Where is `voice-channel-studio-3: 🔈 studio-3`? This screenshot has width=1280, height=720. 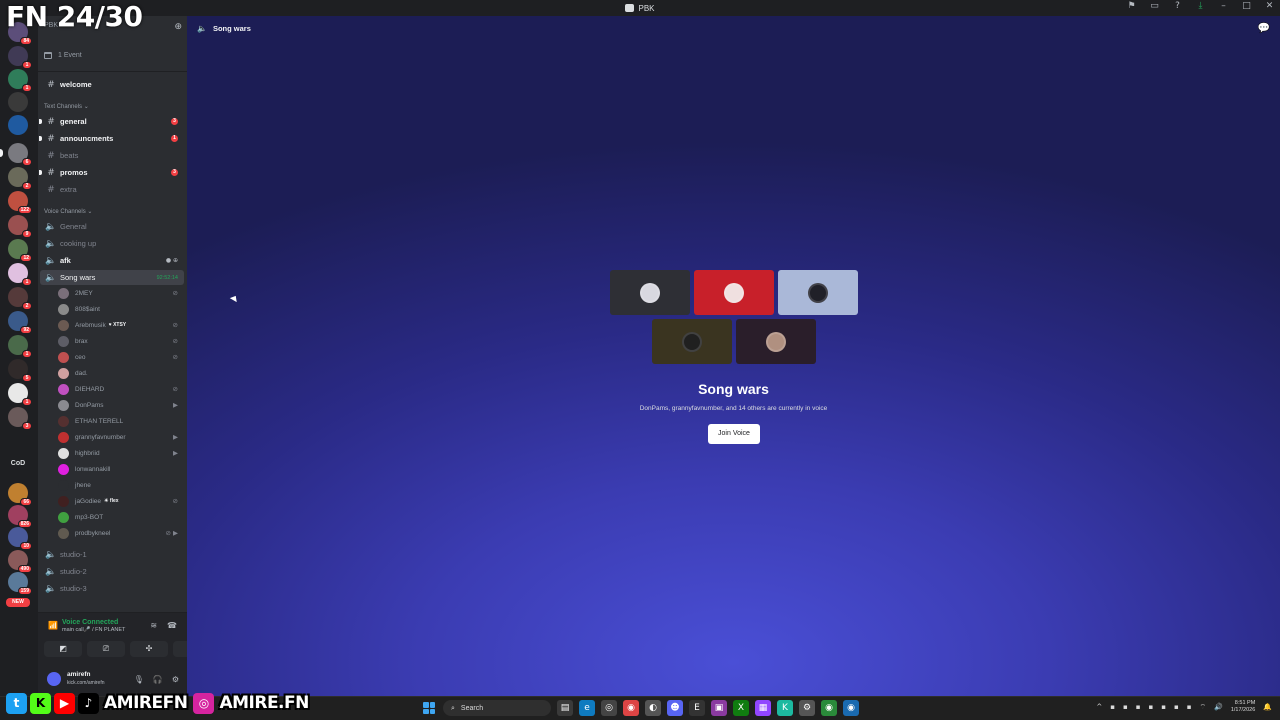 voice-channel-studio-3: 🔈 studio-3 is located at coordinates (112, 588).